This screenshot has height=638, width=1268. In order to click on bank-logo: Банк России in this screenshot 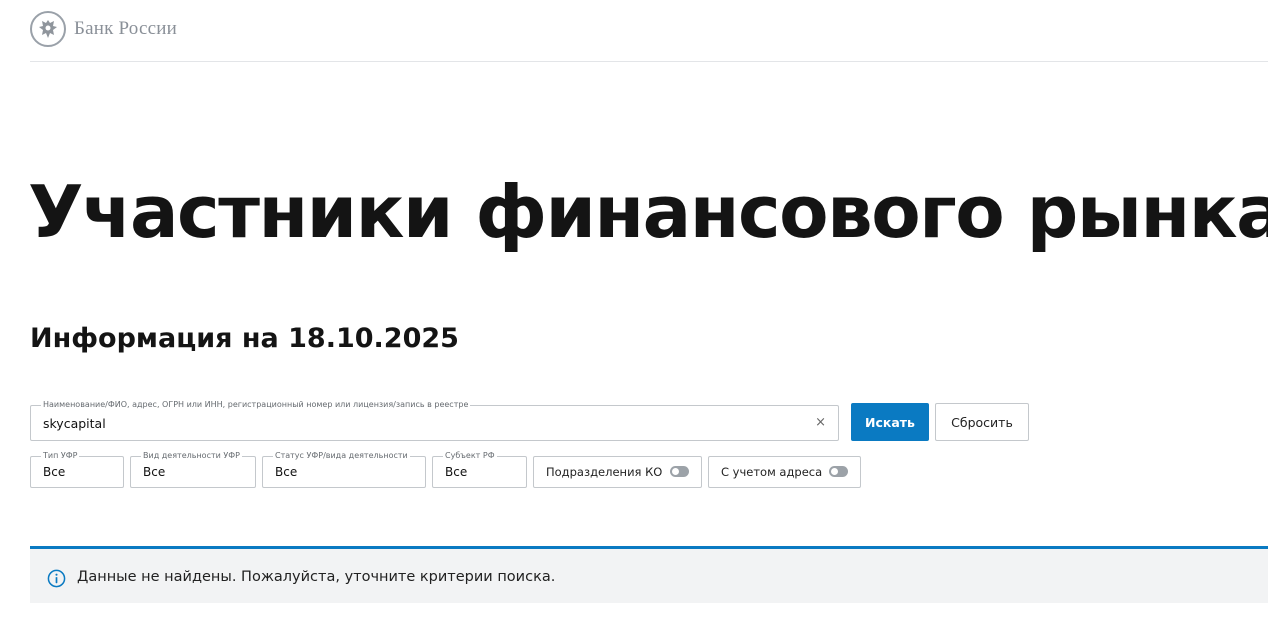, I will do `click(103, 29)`.